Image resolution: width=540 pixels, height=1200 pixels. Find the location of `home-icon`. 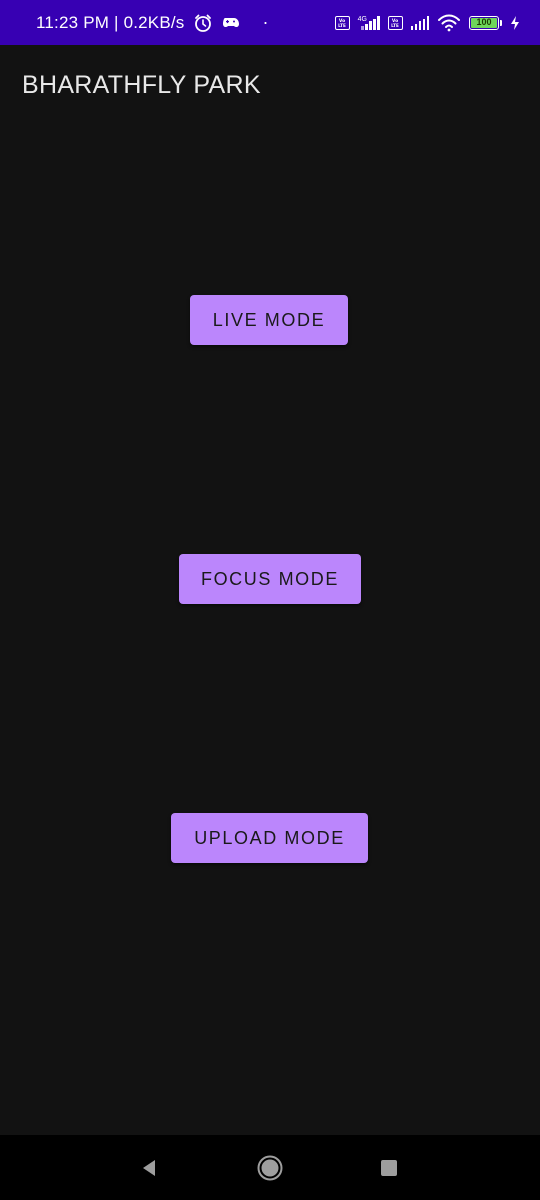

home-icon is located at coordinates (270, 1167).